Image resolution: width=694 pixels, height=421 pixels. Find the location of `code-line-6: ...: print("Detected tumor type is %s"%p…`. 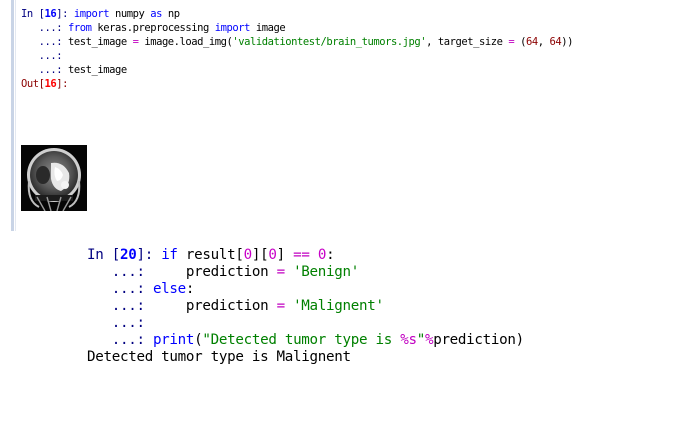

code-line-6: ...: print("Detected tumor type is %s"%p… is located at coordinates (305, 340).